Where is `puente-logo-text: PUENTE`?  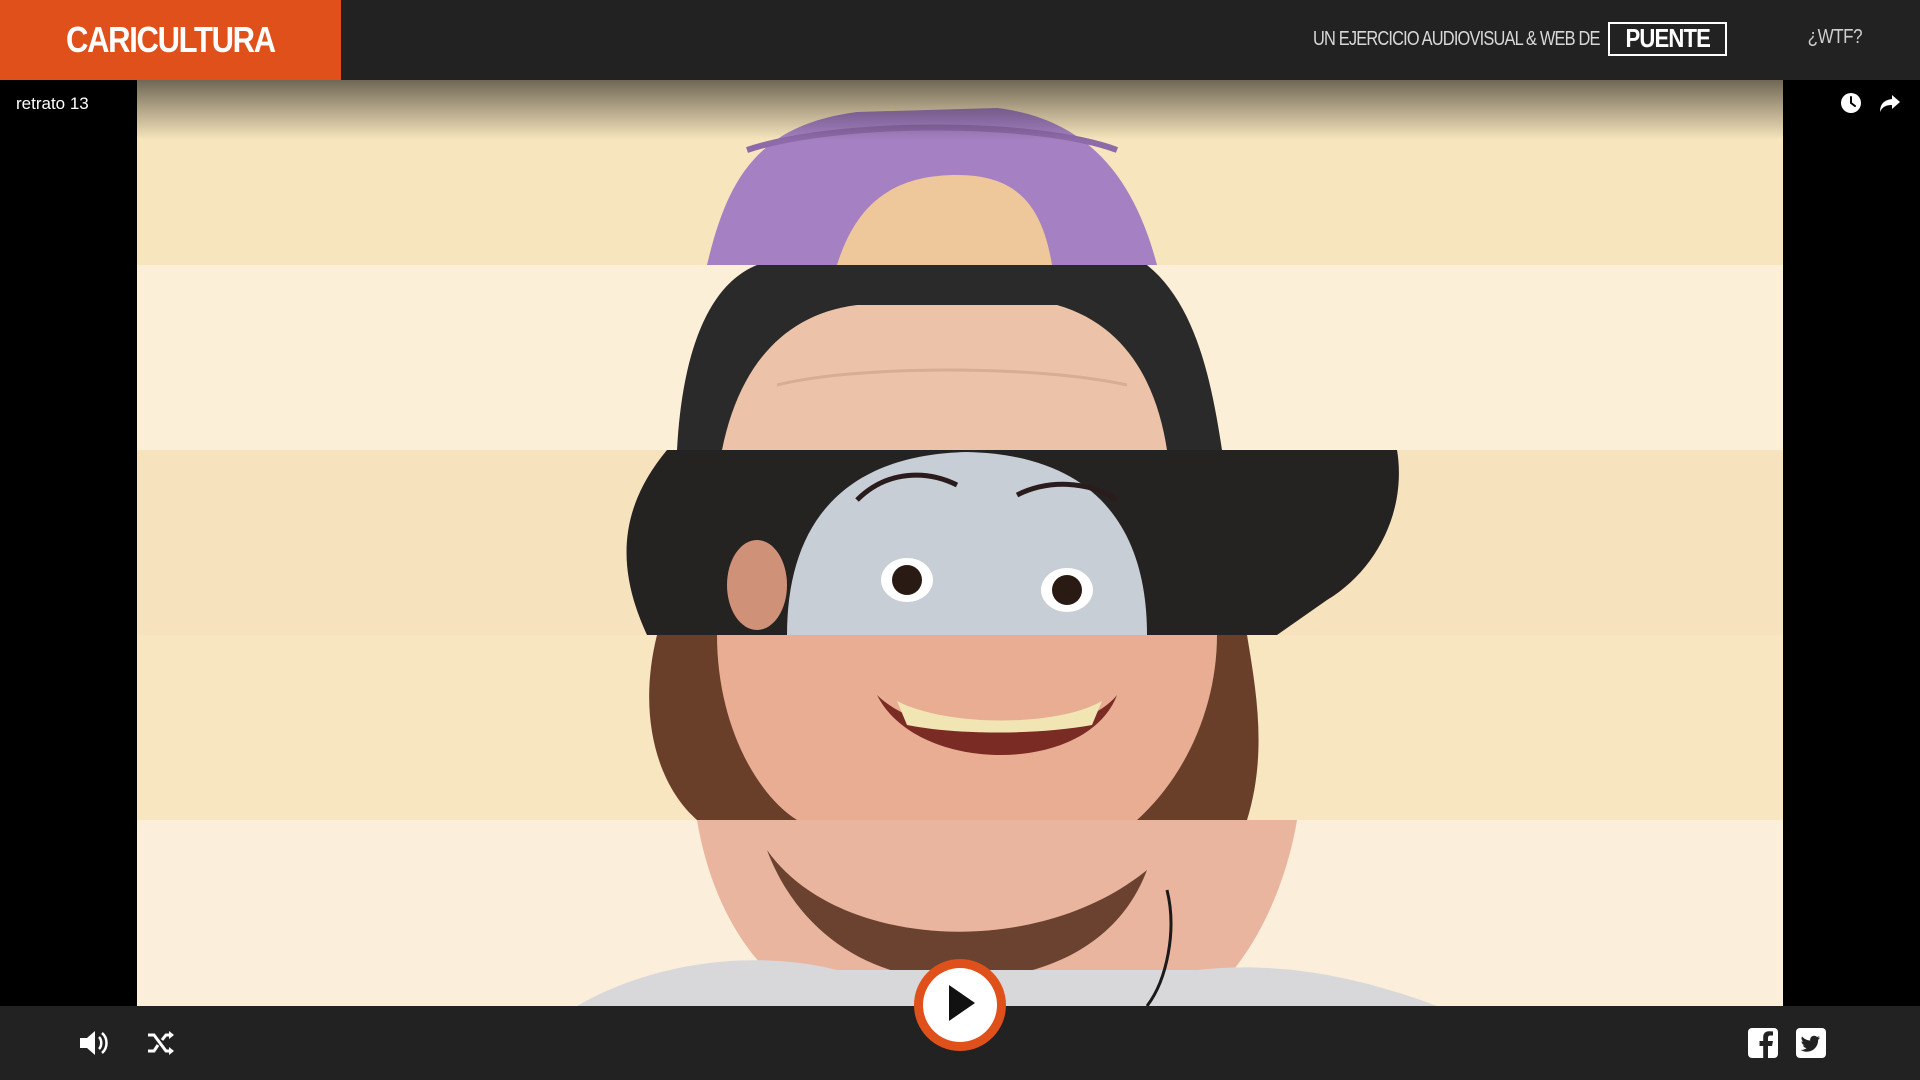
puente-logo-text: PUENTE is located at coordinates (1667, 38).